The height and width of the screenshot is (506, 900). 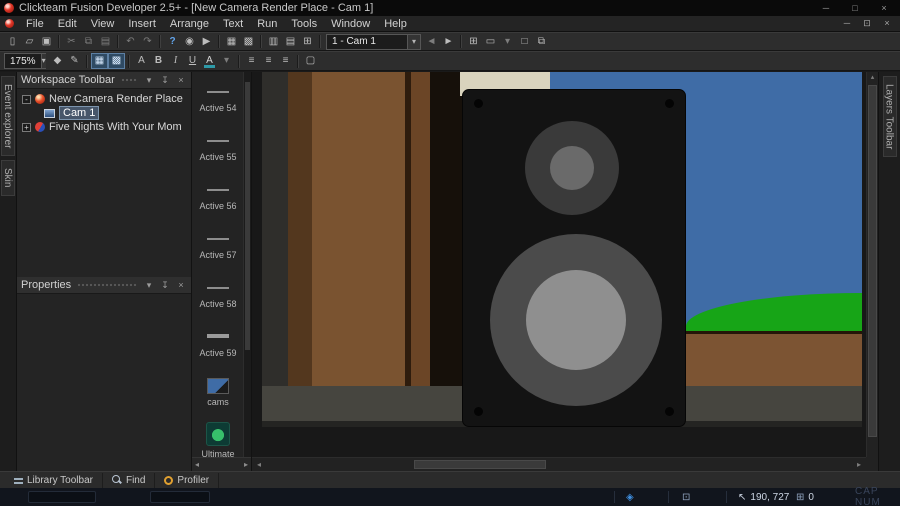 I want to click on menu-tools: Tools, so click(x=304, y=24).